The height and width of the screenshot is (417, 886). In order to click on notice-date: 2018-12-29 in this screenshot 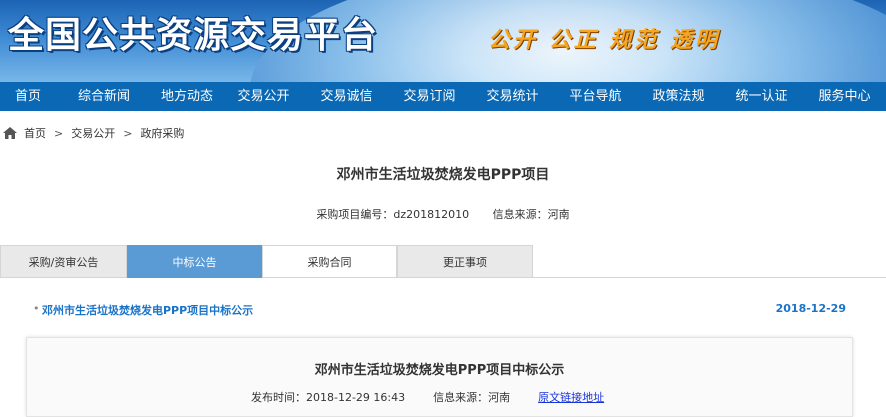, I will do `click(810, 308)`.